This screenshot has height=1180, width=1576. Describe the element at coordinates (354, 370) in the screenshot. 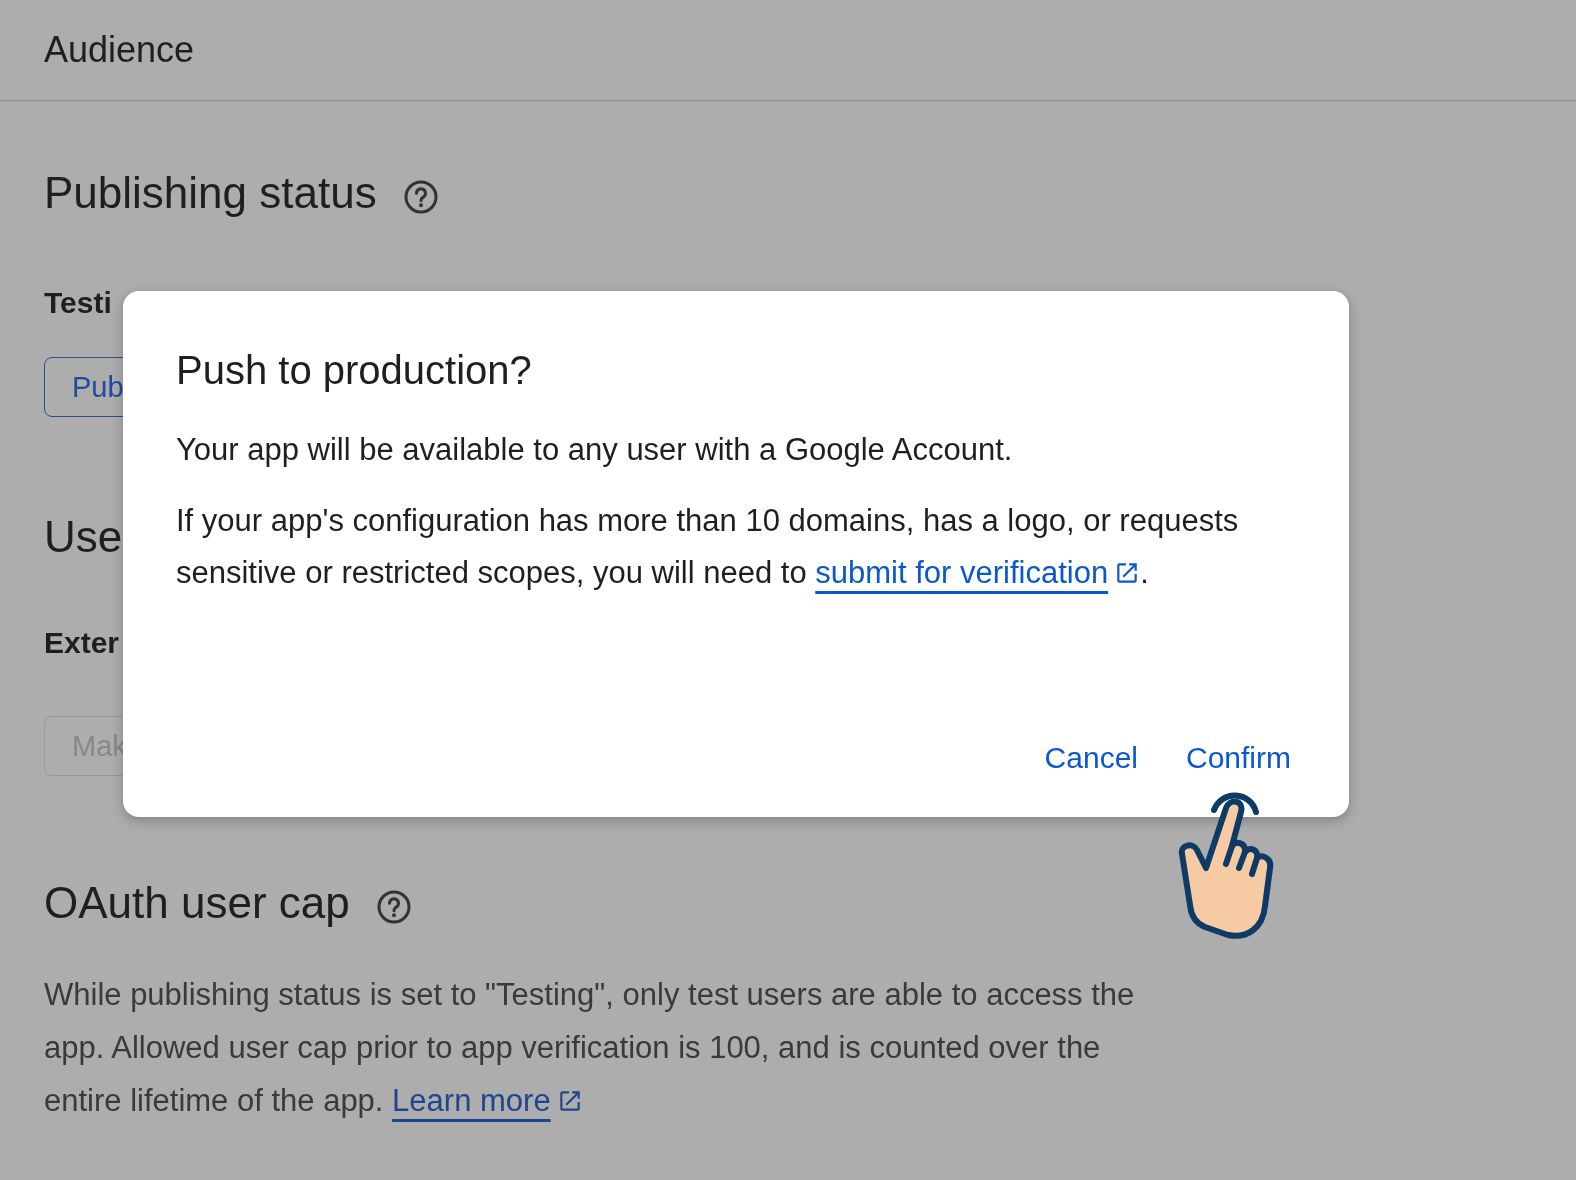

I see `dialog-title: Push to production?` at that location.